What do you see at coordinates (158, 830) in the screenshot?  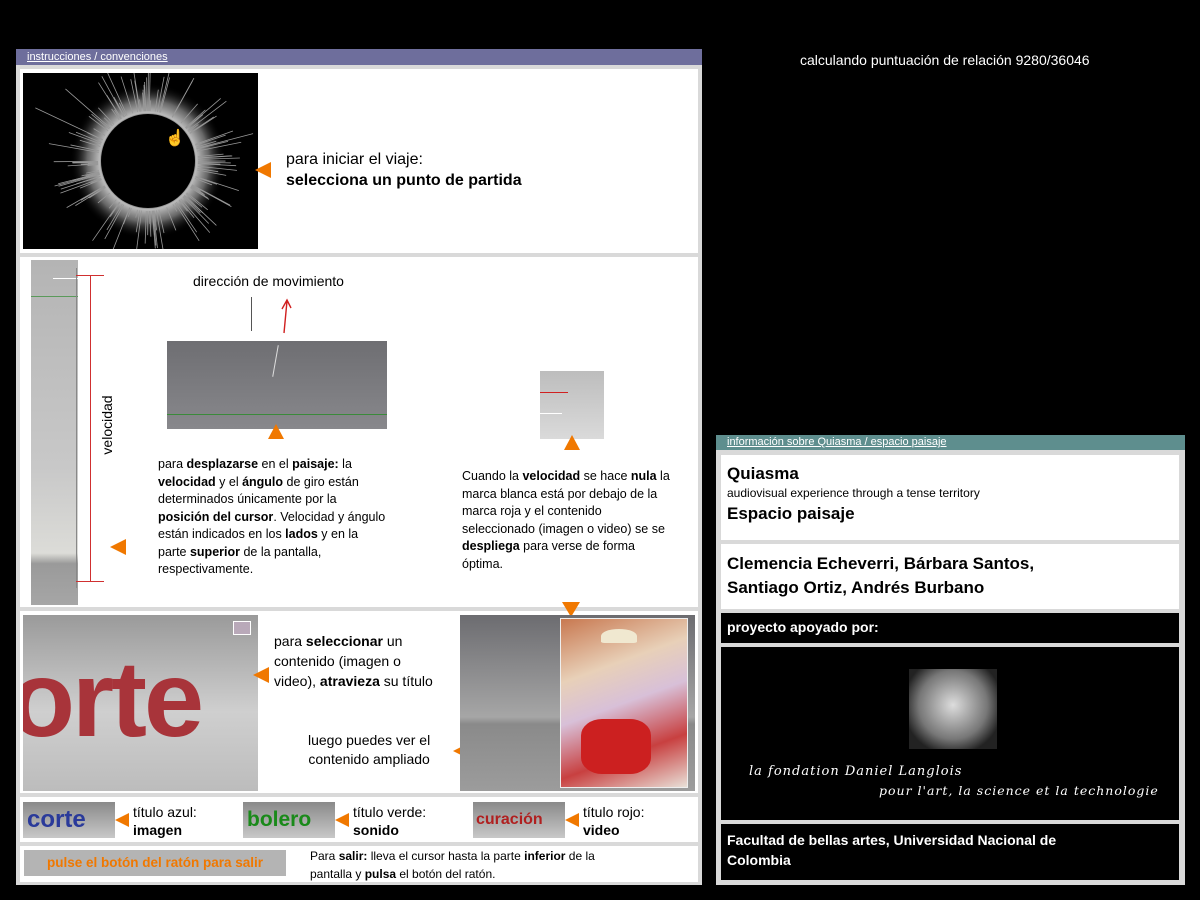 I see `legend-value: imagen` at bounding box center [158, 830].